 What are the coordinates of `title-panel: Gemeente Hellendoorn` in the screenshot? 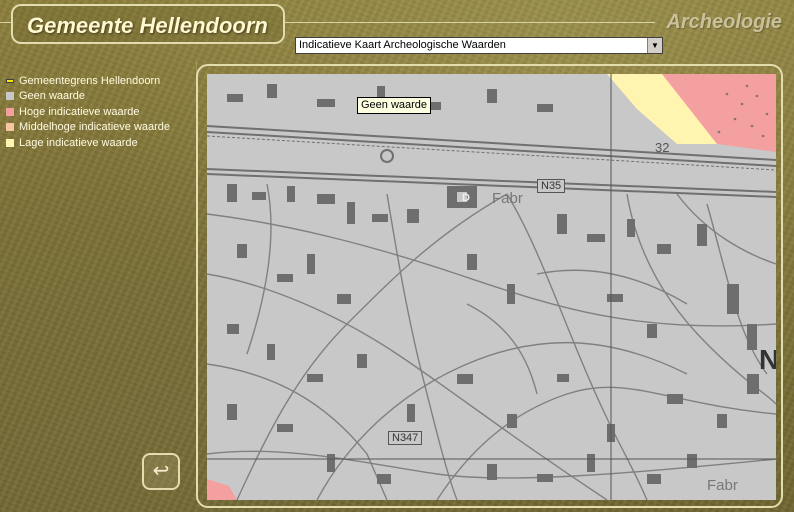 It's located at (148, 24).